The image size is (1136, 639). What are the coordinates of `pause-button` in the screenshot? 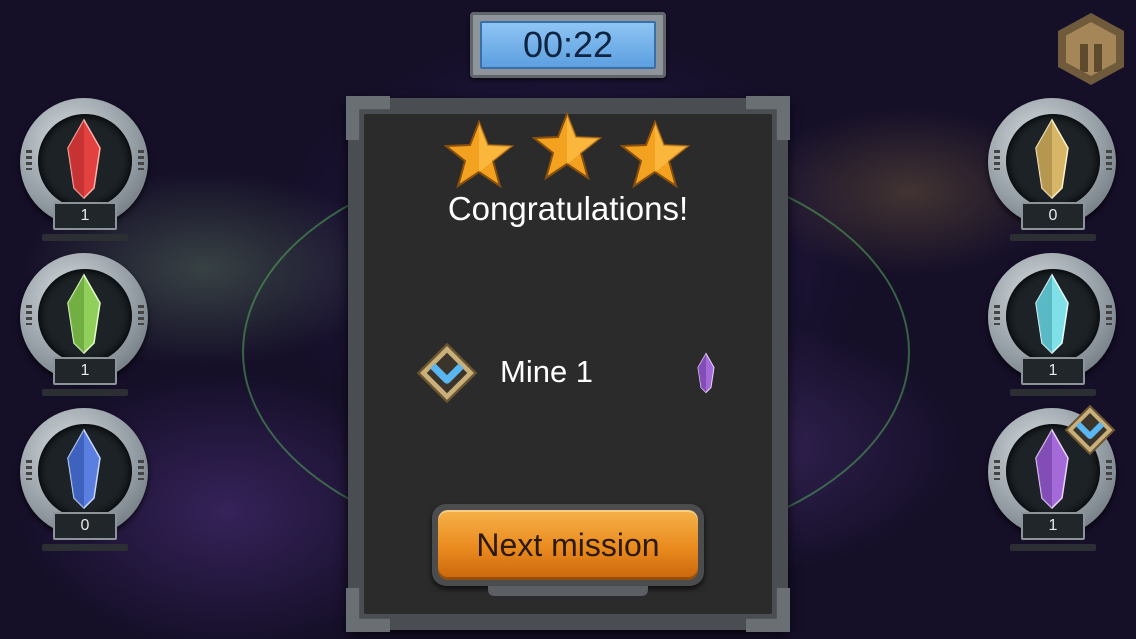 It's located at (1091, 49).